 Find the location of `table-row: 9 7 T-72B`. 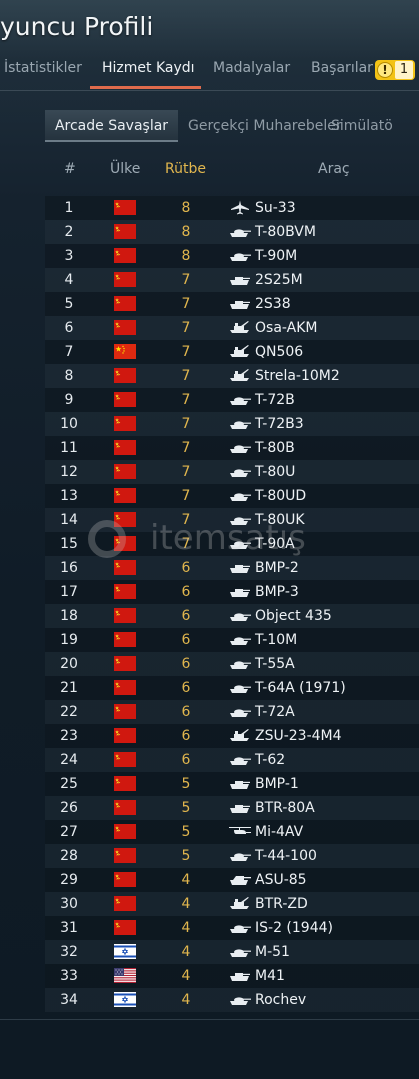

table-row: 9 7 T-72B is located at coordinates (232, 400).